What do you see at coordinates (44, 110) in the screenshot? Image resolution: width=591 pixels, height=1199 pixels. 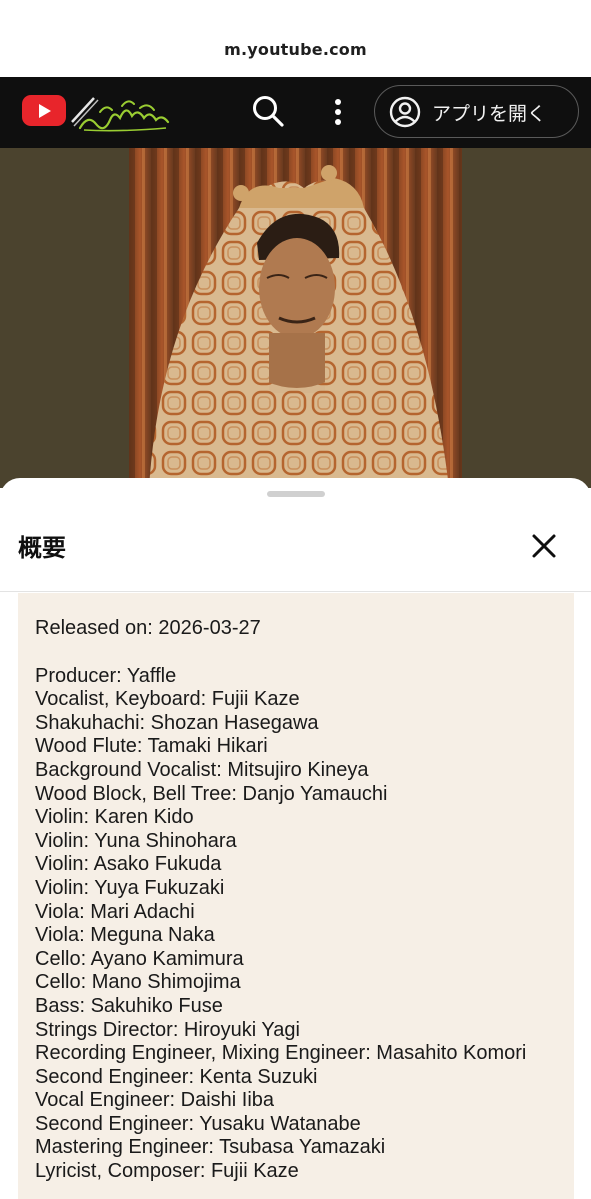 I see `youtube-logo-icon` at bounding box center [44, 110].